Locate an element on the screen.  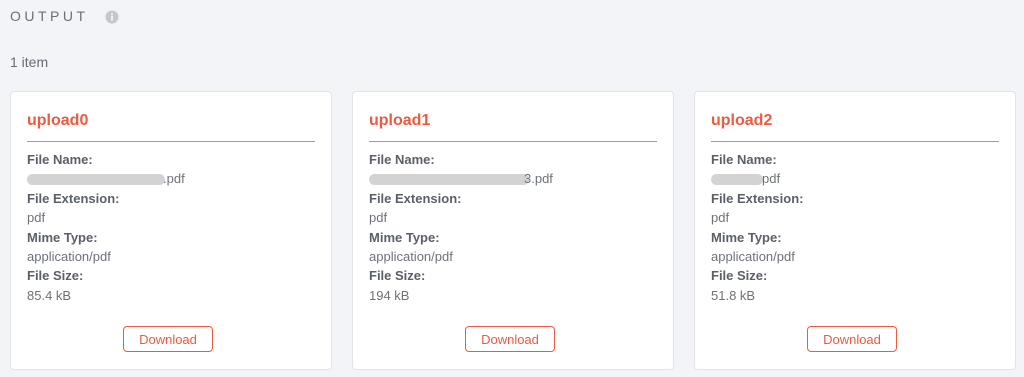
section-header: OUTPUT is located at coordinates (64, 15).